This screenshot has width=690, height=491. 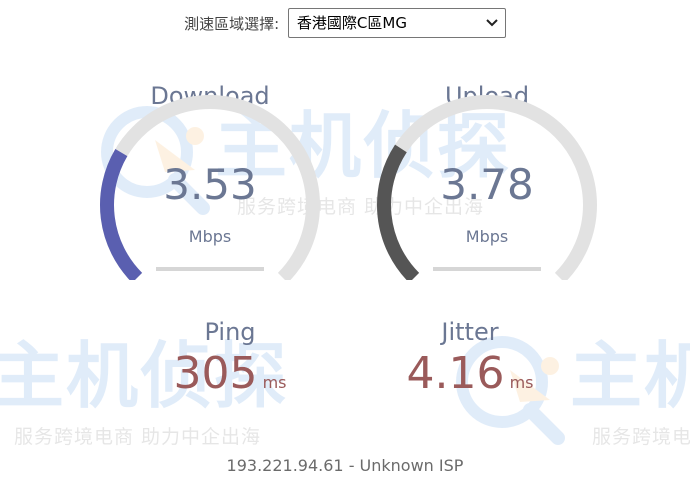 I want to click on ping-value: 305, so click(x=215, y=373).